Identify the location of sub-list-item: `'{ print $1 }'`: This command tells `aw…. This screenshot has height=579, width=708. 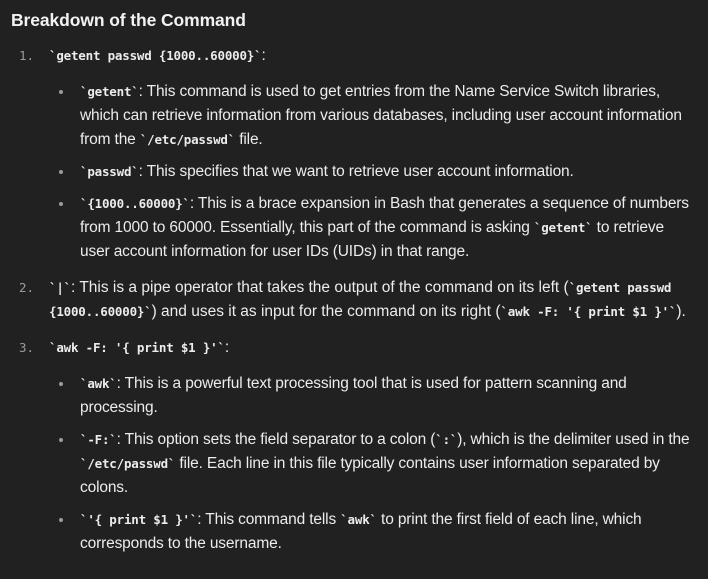
(371, 532).